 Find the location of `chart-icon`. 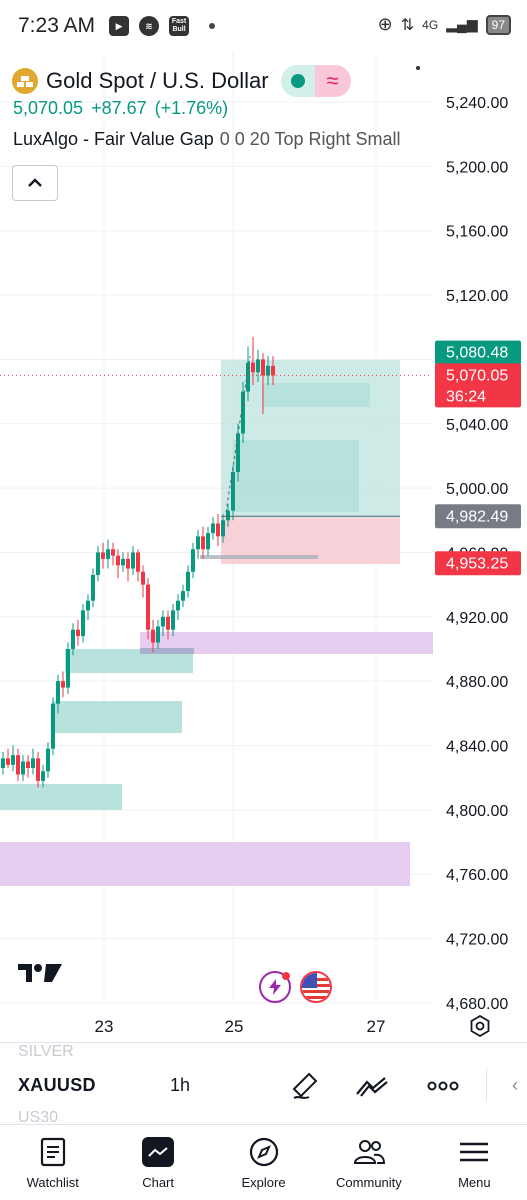

chart-icon is located at coordinates (158, 1152).